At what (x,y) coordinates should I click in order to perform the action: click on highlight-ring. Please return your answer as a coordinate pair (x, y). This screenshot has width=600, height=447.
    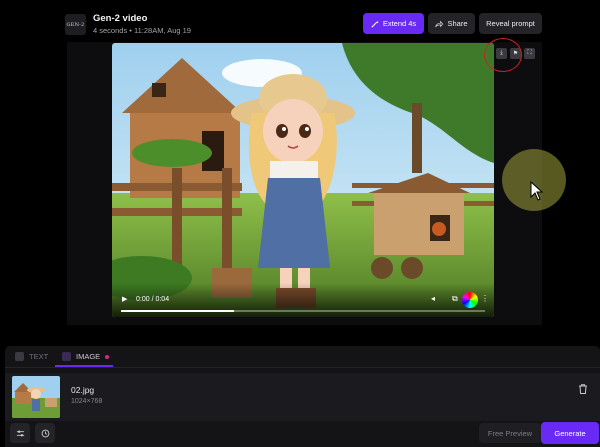
    Looking at the image, I should click on (503, 55).